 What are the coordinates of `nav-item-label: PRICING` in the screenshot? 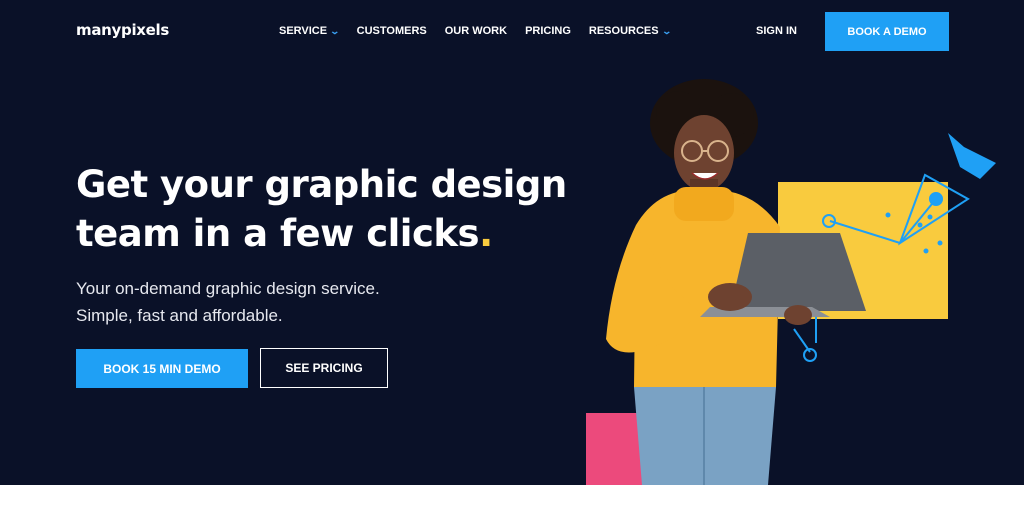 It's located at (548, 31).